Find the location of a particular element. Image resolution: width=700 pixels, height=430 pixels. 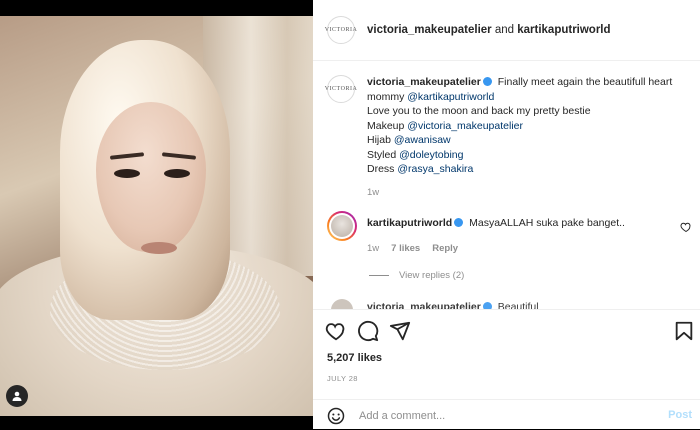

like-heart-icon is located at coordinates (336, 331).